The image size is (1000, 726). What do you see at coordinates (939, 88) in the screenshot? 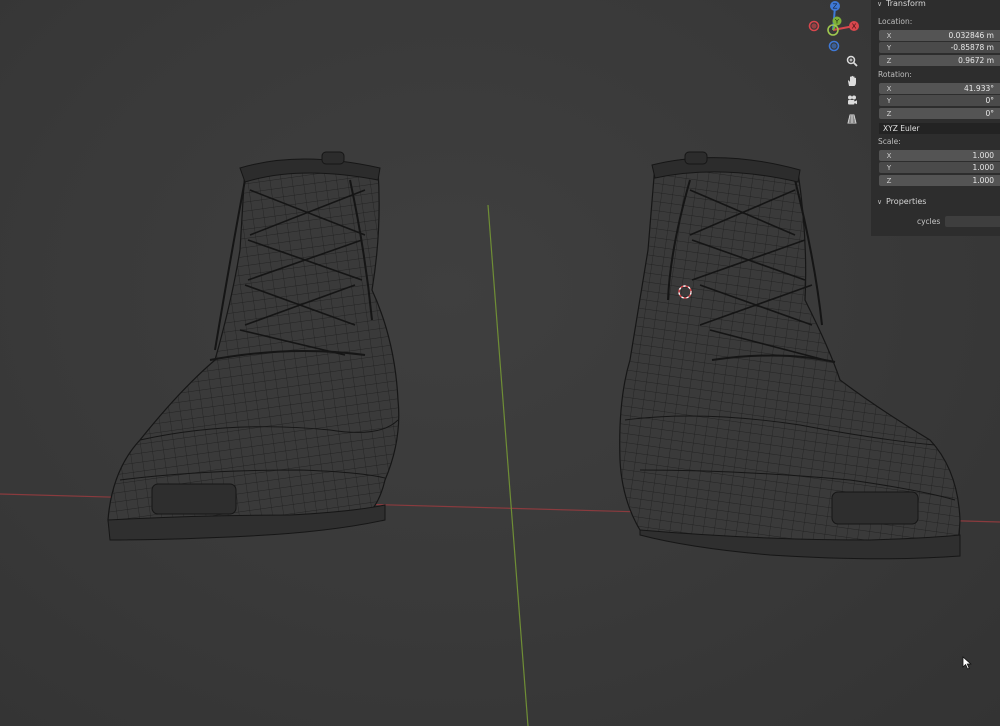
I see `rotation-x-field: X 41.933°` at bounding box center [939, 88].